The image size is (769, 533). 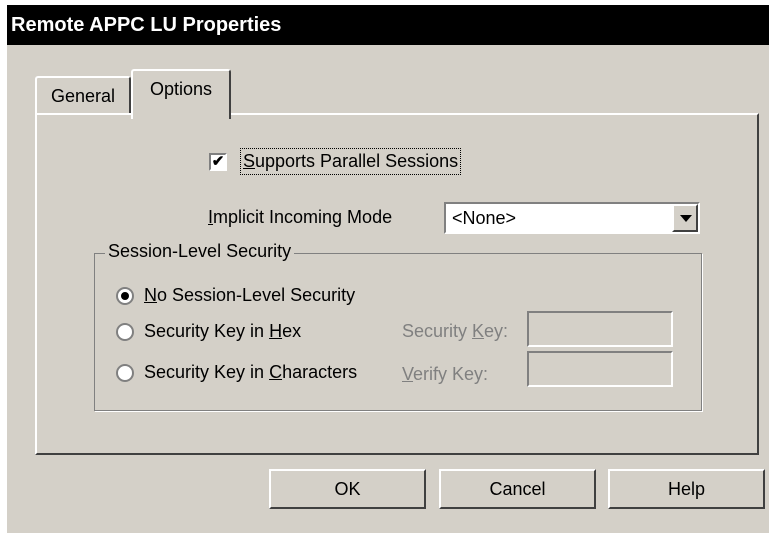 I want to click on verify-key-mnemonic: V, so click(x=408, y=374).